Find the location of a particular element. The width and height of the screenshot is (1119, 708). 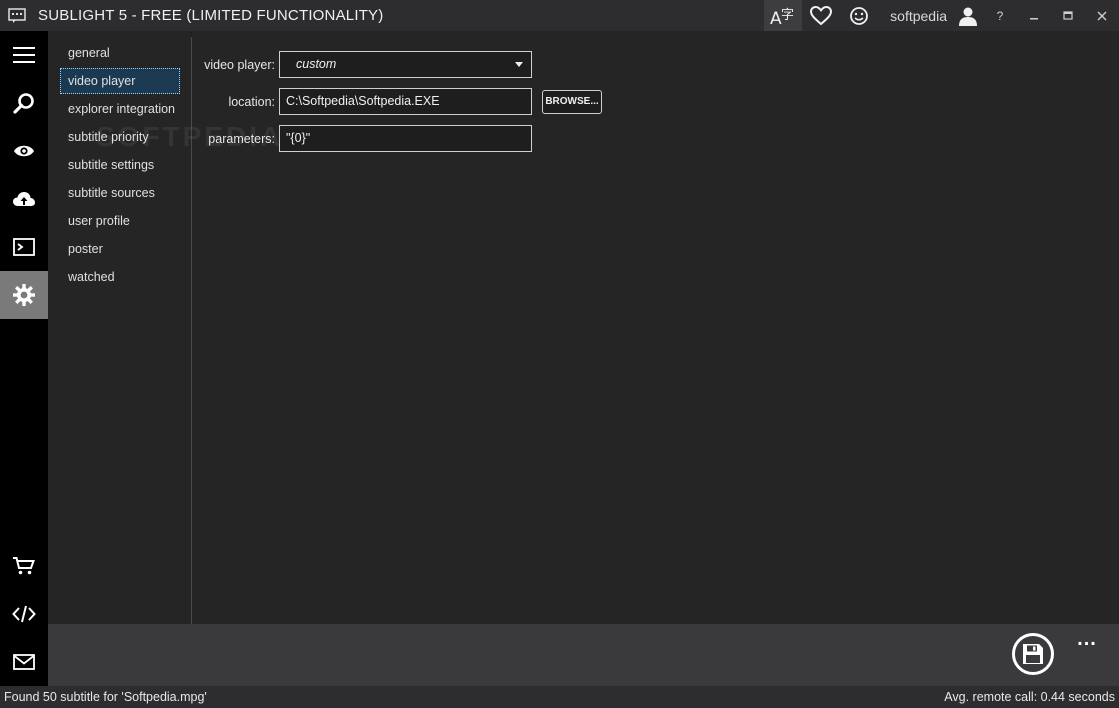

nav-item-poster: poster is located at coordinates (120, 249).